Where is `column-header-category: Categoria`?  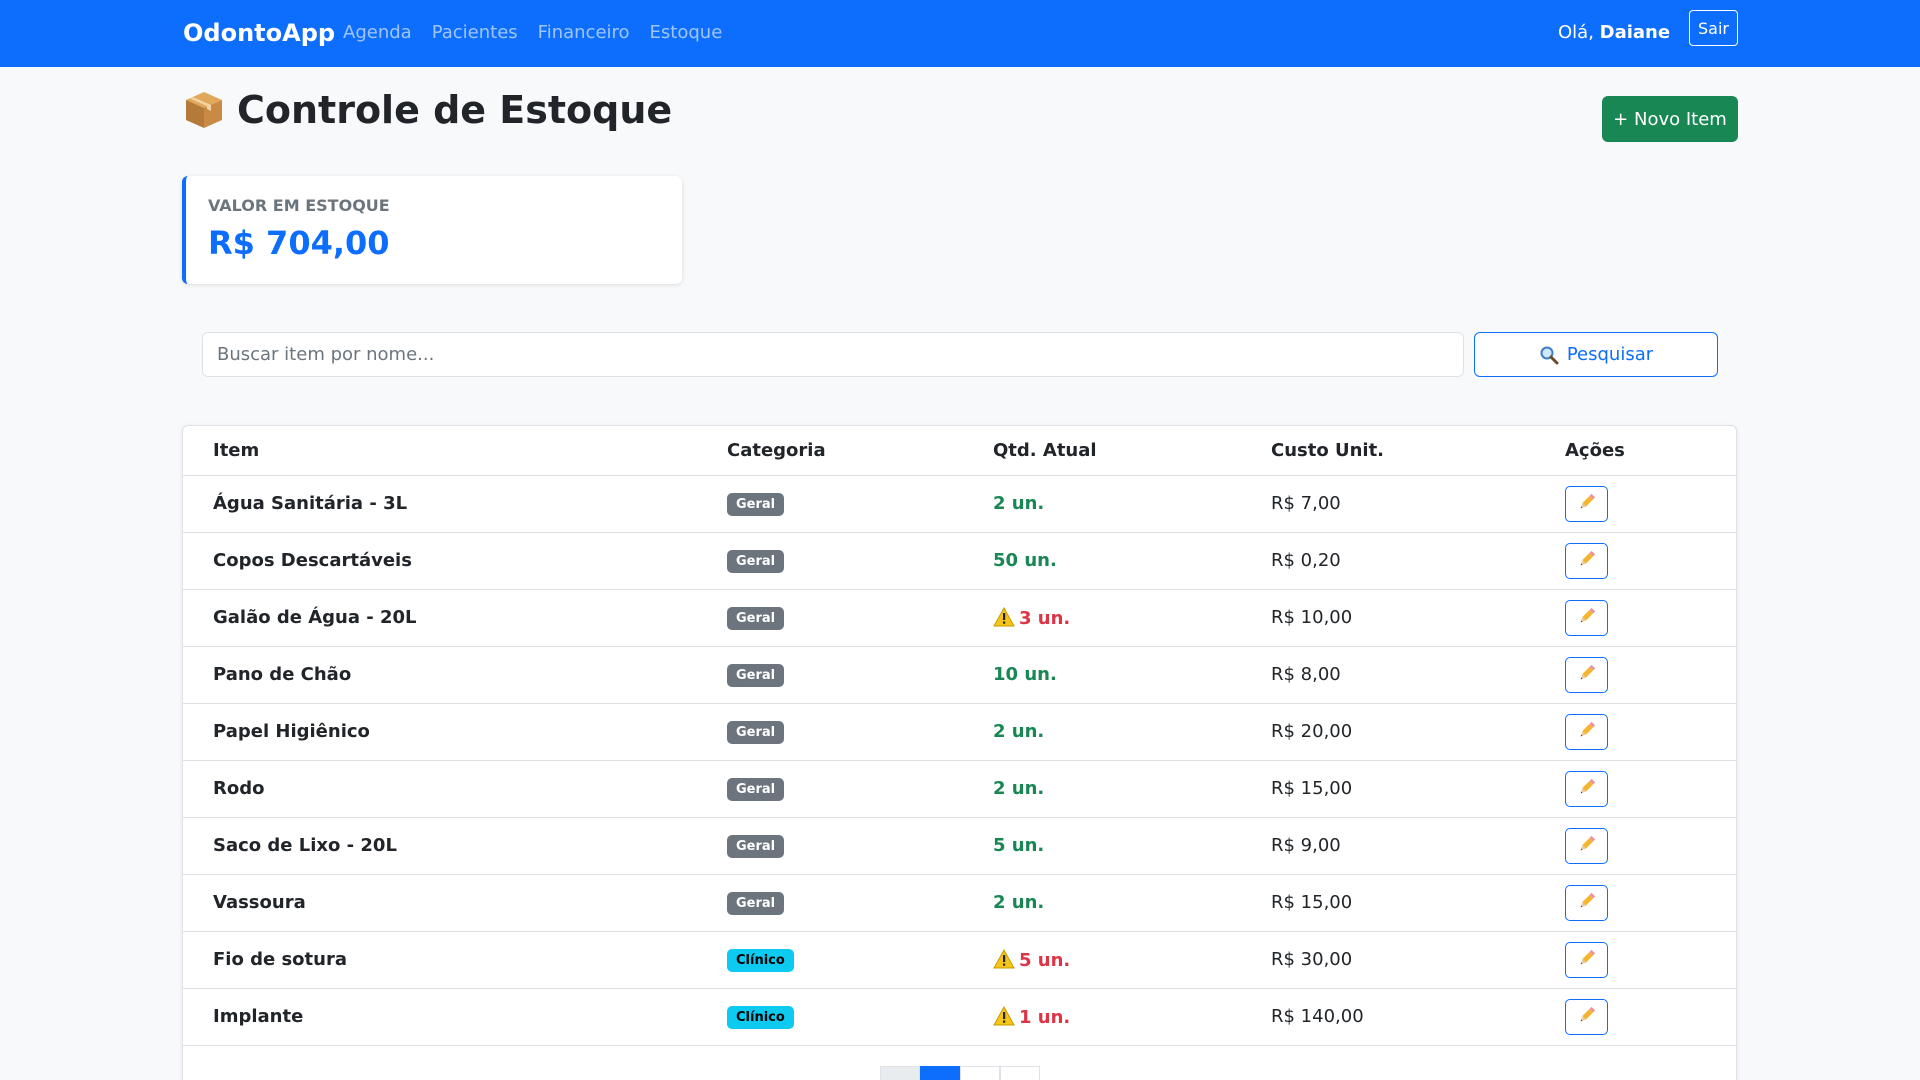 column-header-category: Categoria is located at coordinates (860, 451).